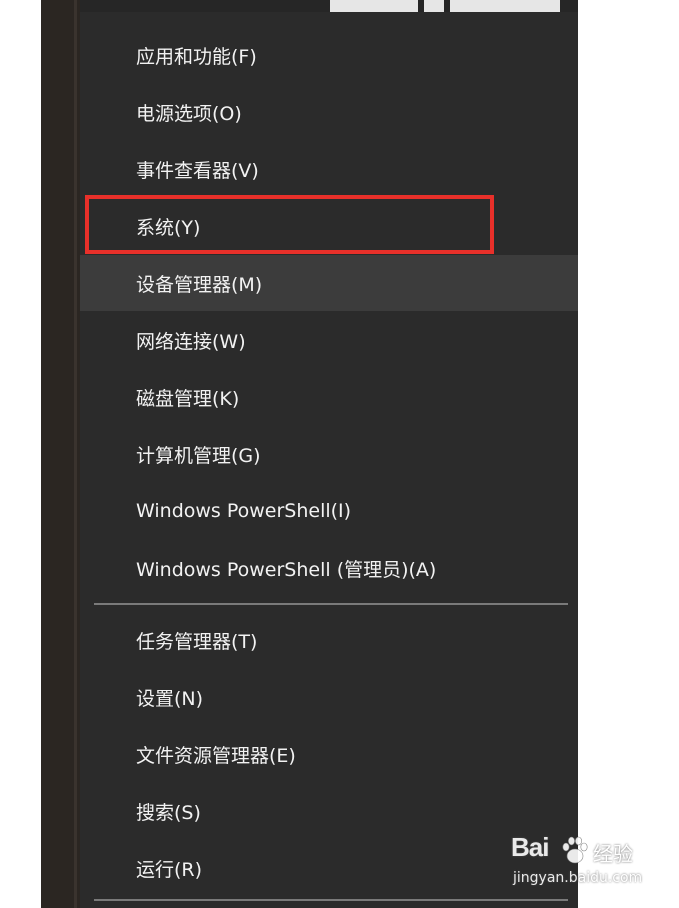  Describe the element at coordinates (613, 854) in the screenshot. I see `watermark-brand-suffix: 经验` at that location.